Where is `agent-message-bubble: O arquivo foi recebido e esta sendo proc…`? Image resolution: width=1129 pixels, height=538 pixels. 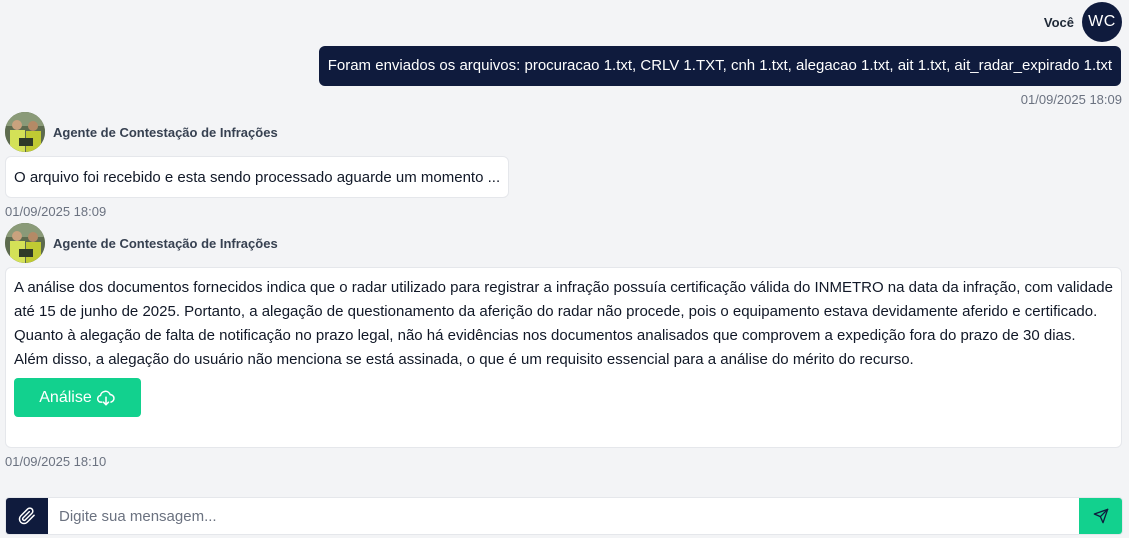
agent-message-bubble: O arquivo foi recebido e esta sendo proc… is located at coordinates (257, 177).